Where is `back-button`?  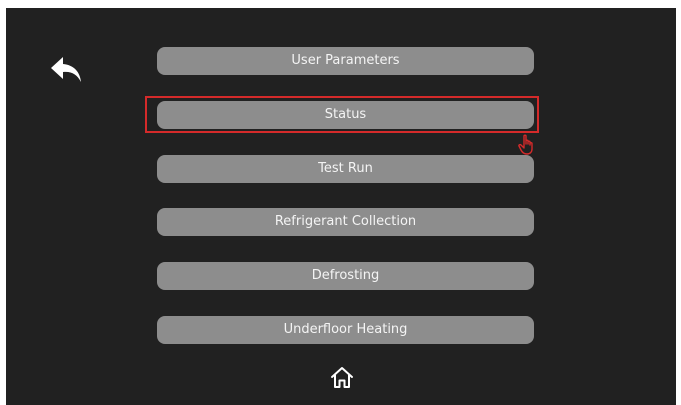
back-button is located at coordinates (67, 70).